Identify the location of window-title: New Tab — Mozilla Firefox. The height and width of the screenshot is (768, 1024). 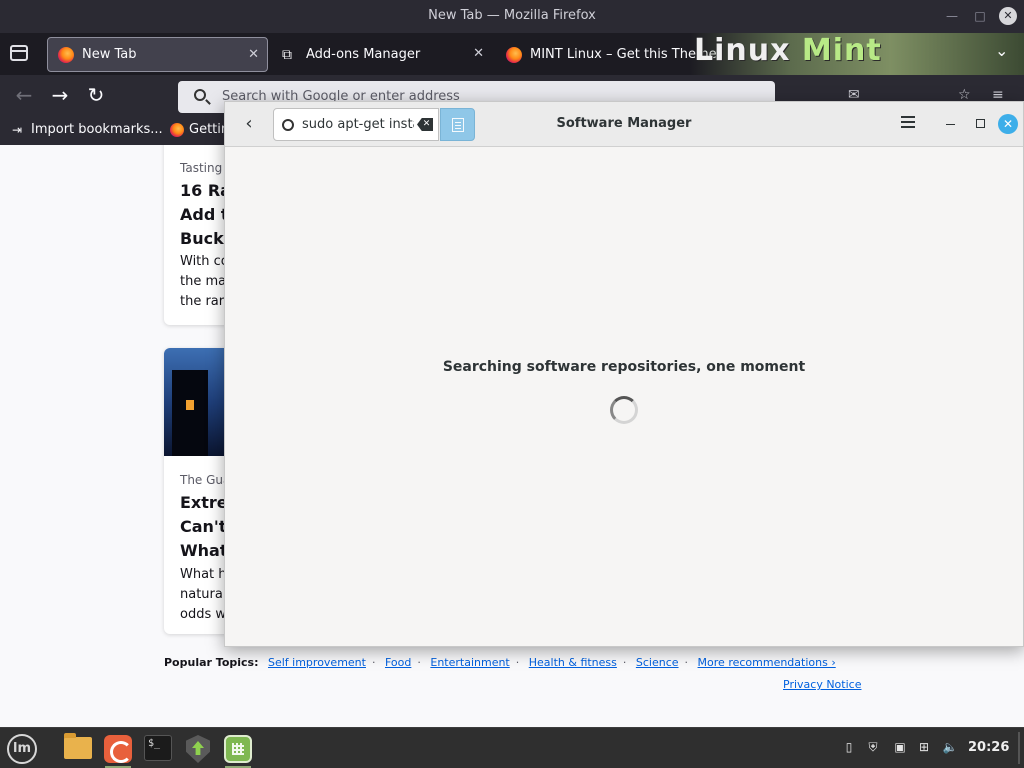
(512, 15).